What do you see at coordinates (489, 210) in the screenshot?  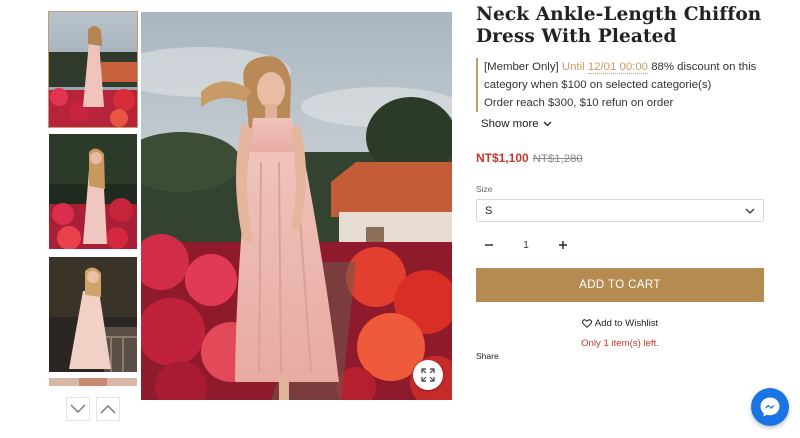 I see `size-selected-value: S` at bounding box center [489, 210].